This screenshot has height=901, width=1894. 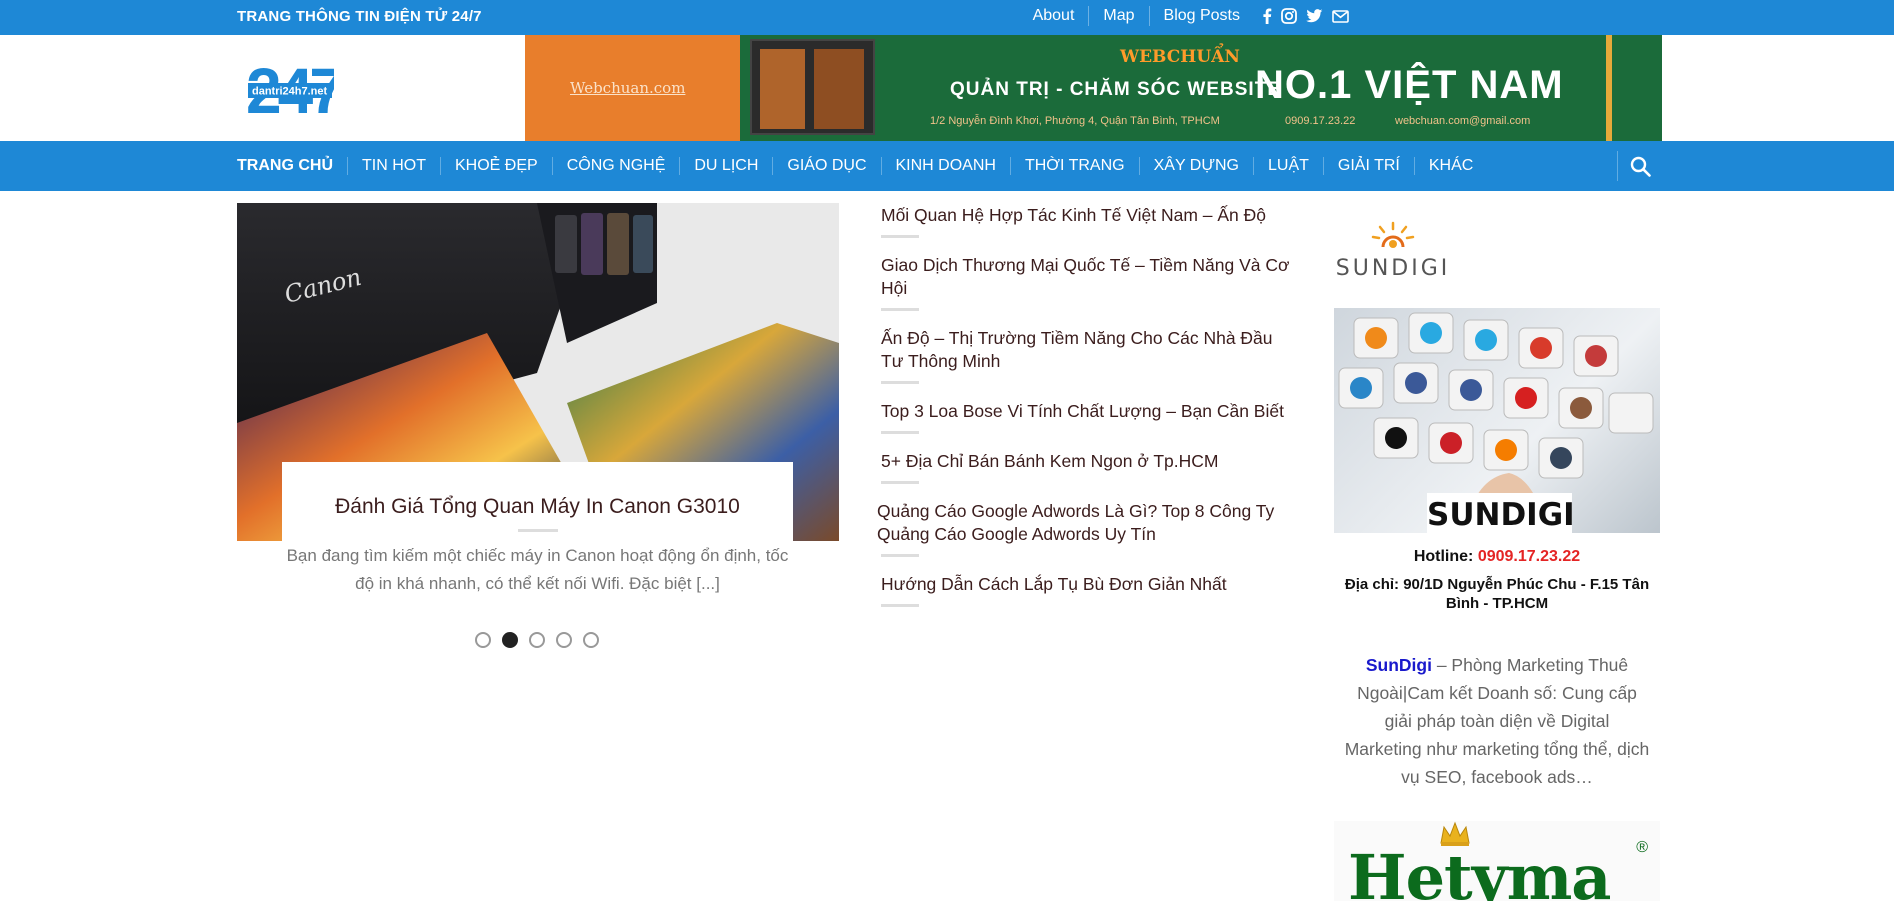 I want to click on banner-device-mockup, so click(x=812, y=87).